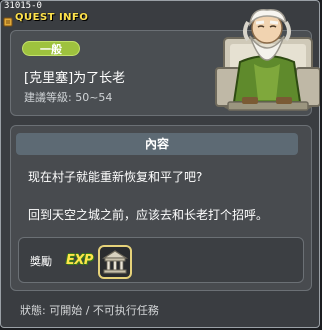 The width and height of the screenshot is (322, 330). I want to click on category-badge: 一般, so click(51, 48).